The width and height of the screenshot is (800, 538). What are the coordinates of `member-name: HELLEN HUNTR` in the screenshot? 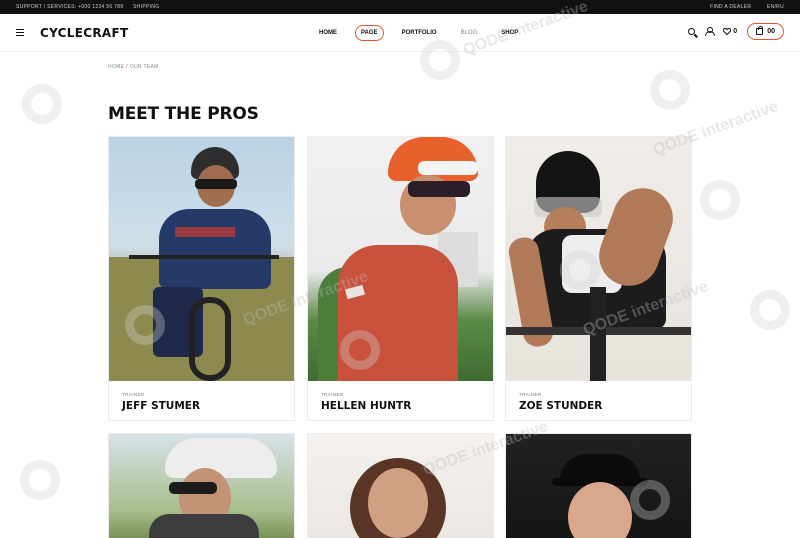 It's located at (366, 406).